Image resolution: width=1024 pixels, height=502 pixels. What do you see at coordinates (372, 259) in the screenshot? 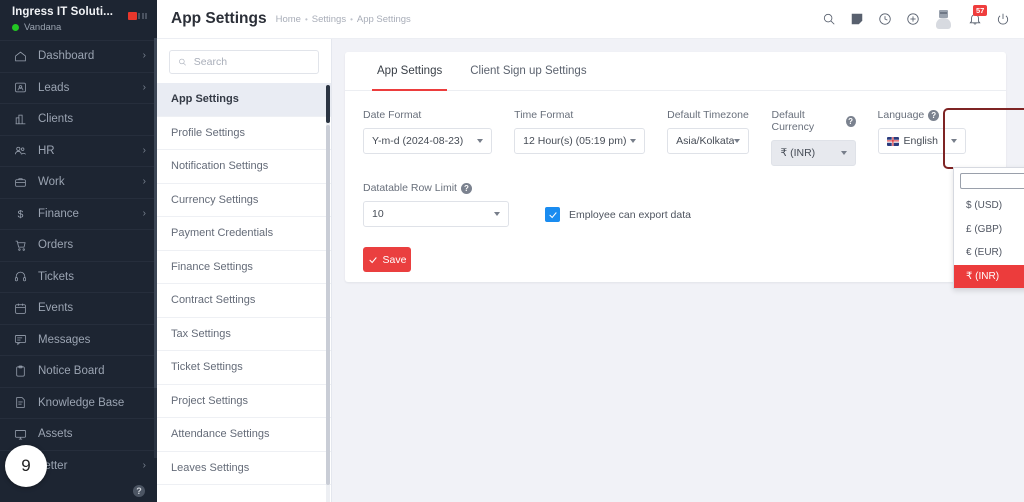
I see `check-icon` at bounding box center [372, 259].